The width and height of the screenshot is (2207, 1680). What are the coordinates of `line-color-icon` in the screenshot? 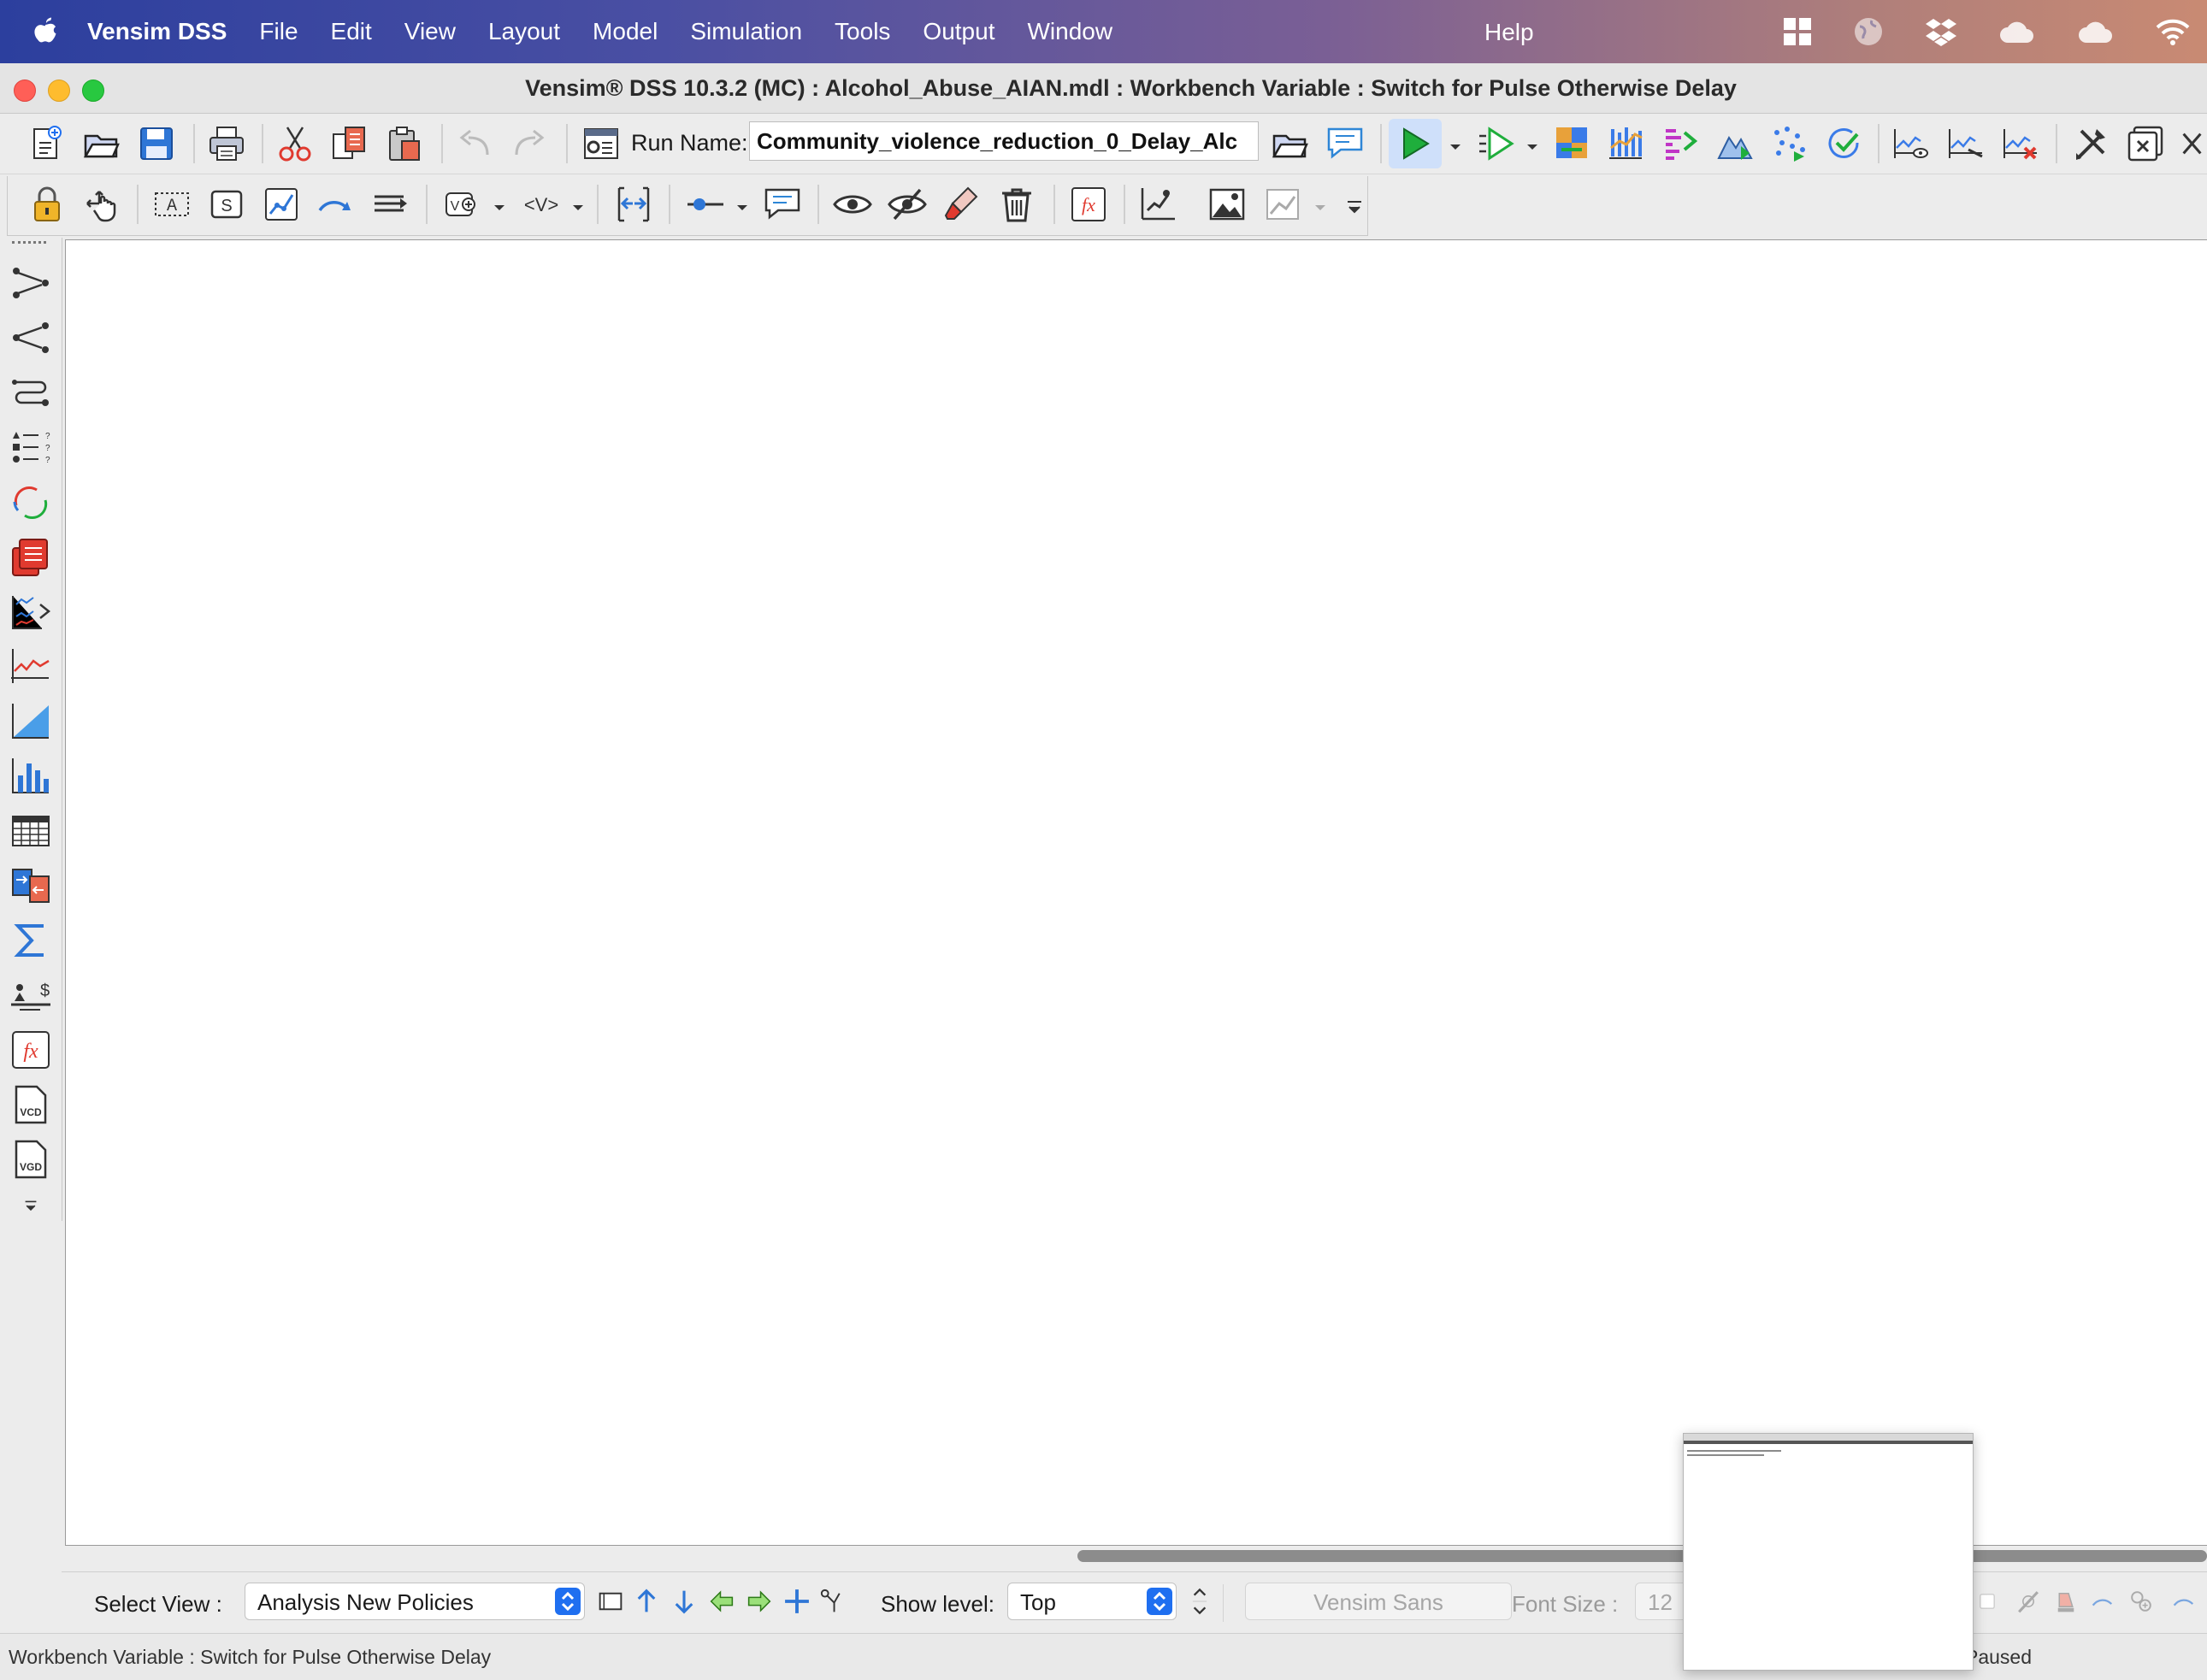 It's located at (2028, 1601).